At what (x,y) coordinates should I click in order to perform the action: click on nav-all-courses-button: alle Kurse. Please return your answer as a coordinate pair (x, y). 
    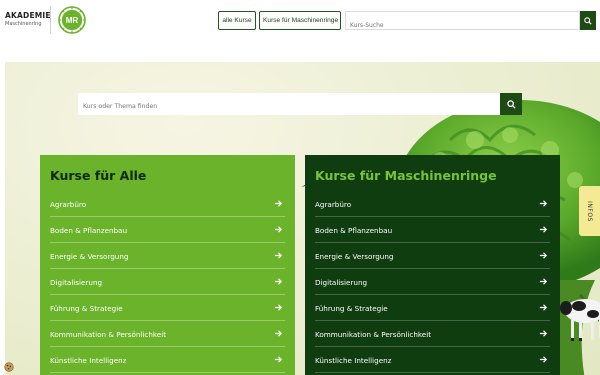
    Looking at the image, I should click on (237, 20).